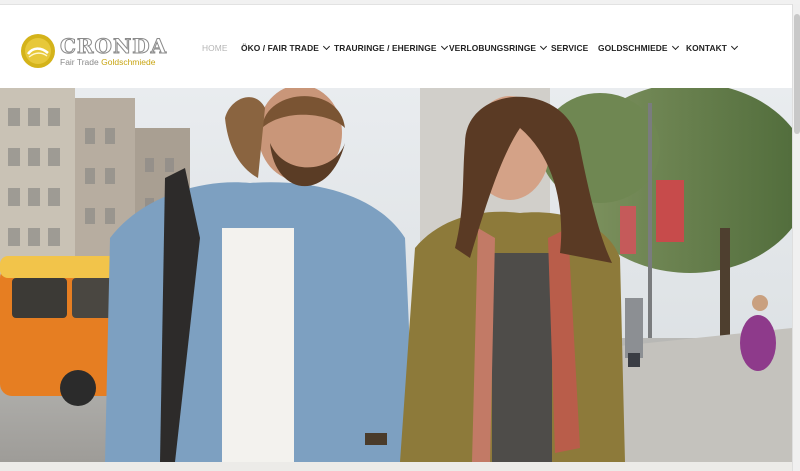 The width and height of the screenshot is (800, 471). I want to click on nav-item-oeko-fair-trade: ÖKO / FAIR TRADE, so click(285, 47).